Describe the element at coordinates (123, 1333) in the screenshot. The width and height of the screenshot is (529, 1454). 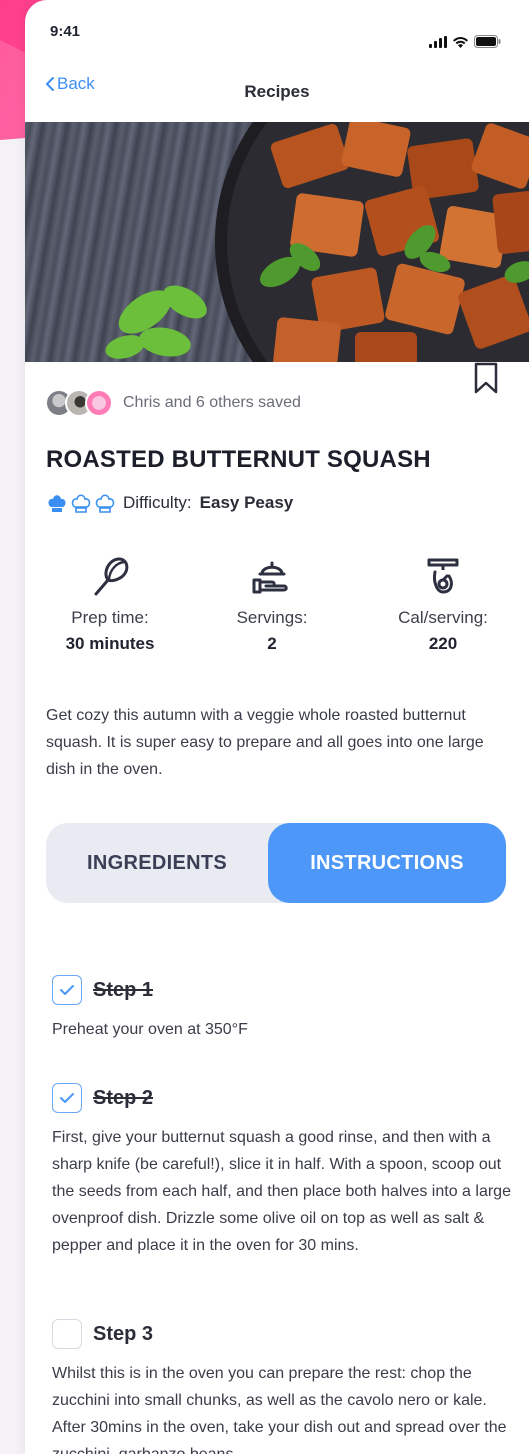
I see `step-title: Step 3` at that location.